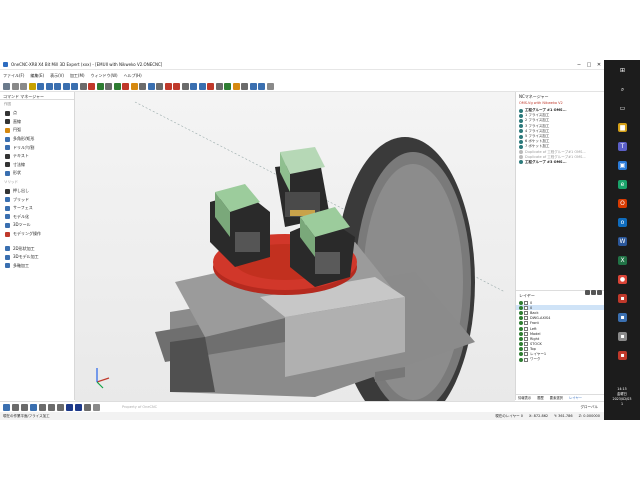 This screenshot has width=640, height=480. I want to click on command-item: 3Dツール, so click(37, 225).